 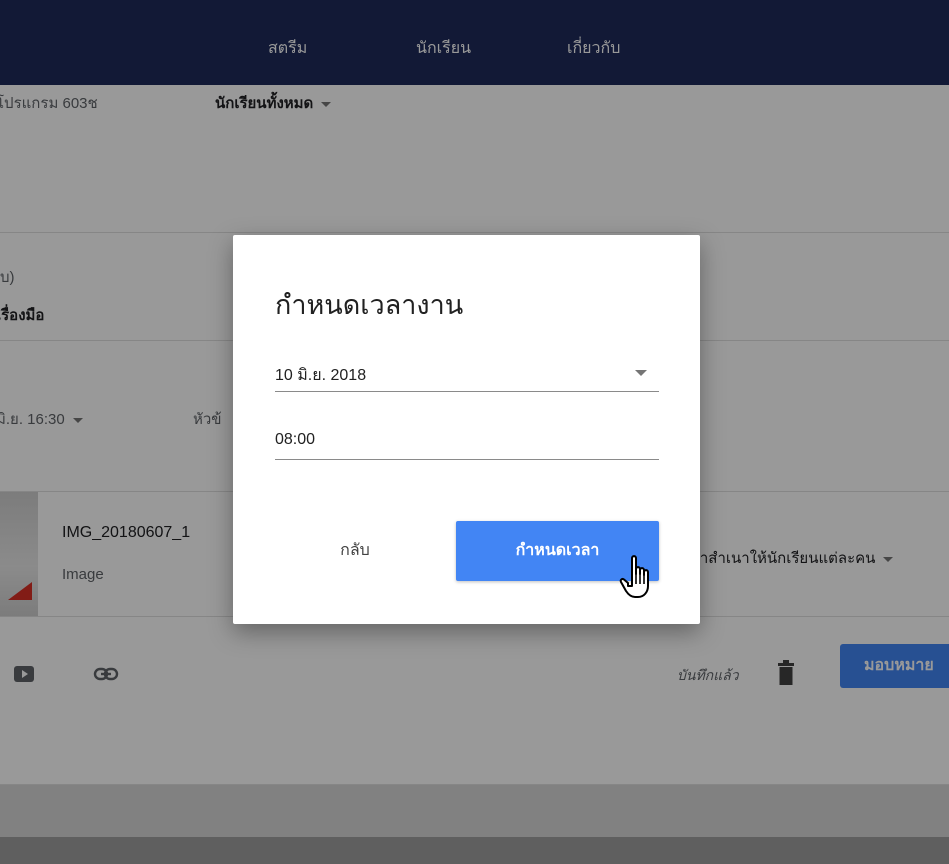 I want to click on date-select: 10 มิ.ย. 2018, so click(x=467, y=373).